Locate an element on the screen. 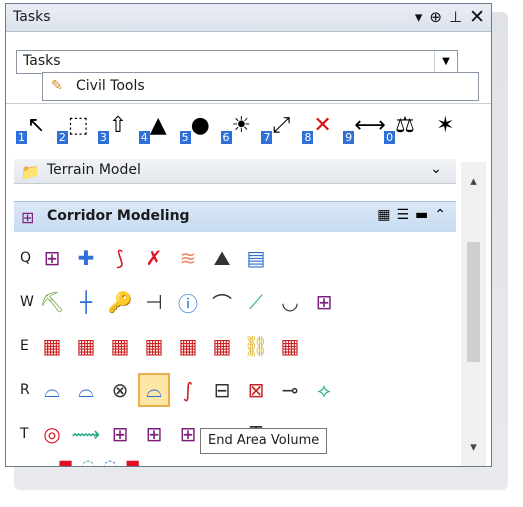 The image size is (523, 507). tool-select: ↖ 1 is located at coordinates (34, 130).